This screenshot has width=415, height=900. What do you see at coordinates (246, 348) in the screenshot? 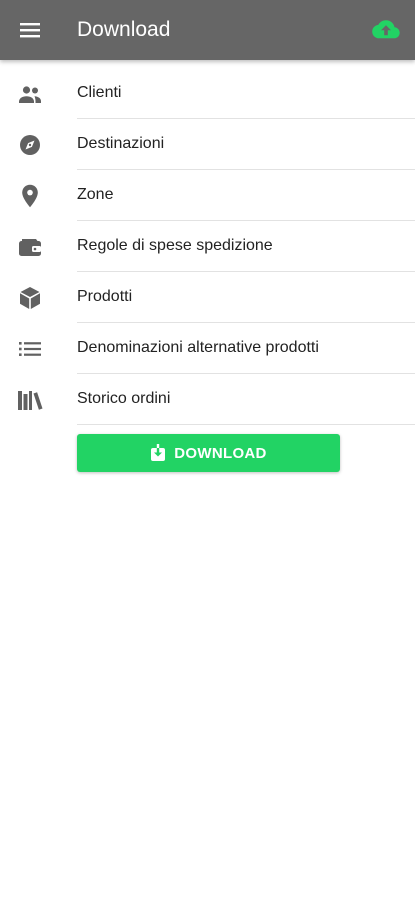
I see `list-item-label: Denominazioni alternative prodotti` at bounding box center [246, 348].